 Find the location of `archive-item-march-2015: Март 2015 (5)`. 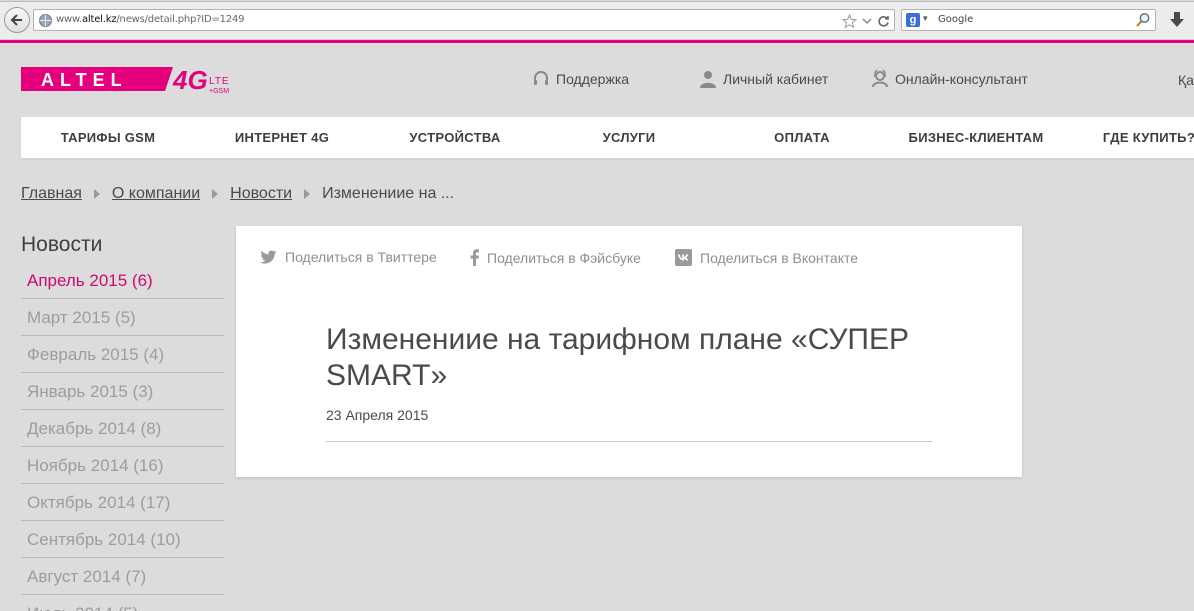

archive-item-march-2015: Март 2015 (5) is located at coordinates (122, 317).